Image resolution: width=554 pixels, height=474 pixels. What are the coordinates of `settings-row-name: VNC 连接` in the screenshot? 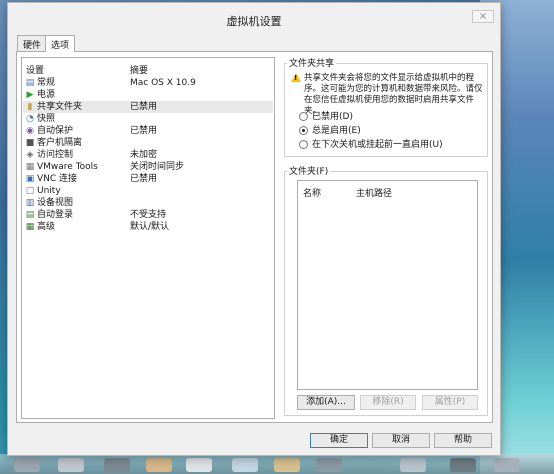 It's located at (57, 179).